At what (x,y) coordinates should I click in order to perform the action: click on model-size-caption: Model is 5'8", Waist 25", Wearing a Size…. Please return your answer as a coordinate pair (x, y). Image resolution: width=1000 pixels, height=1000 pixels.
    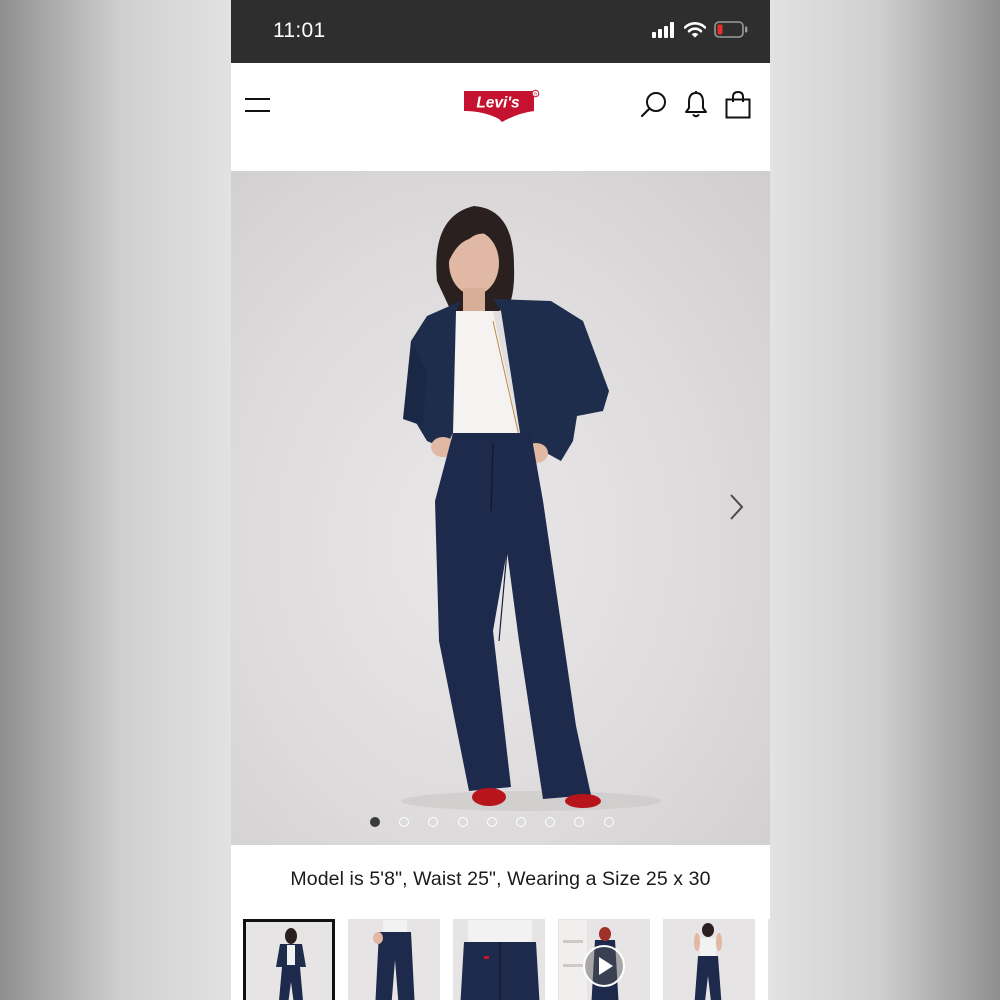
    Looking at the image, I should click on (500, 879).